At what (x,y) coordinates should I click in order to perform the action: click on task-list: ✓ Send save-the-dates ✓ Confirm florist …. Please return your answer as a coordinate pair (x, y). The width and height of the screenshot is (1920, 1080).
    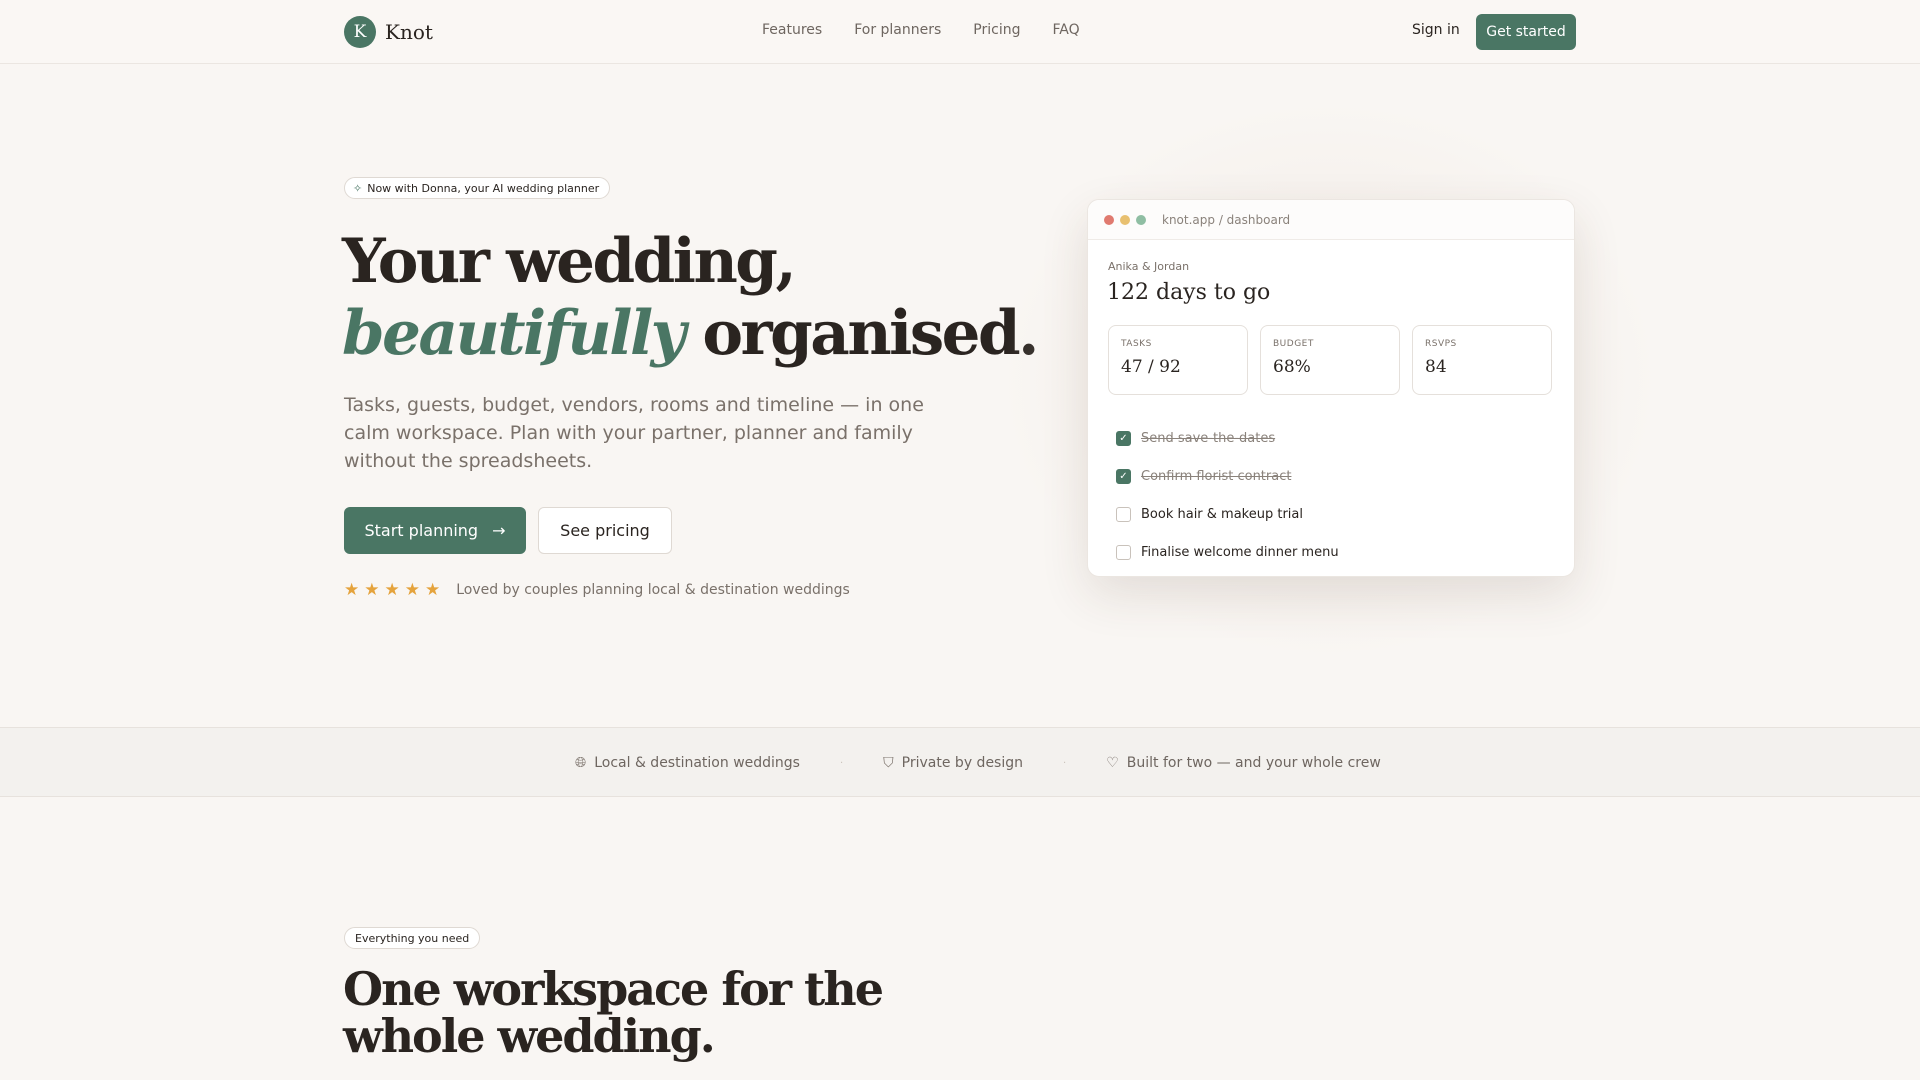
    Looking at the image, I should click on (1227, 495).